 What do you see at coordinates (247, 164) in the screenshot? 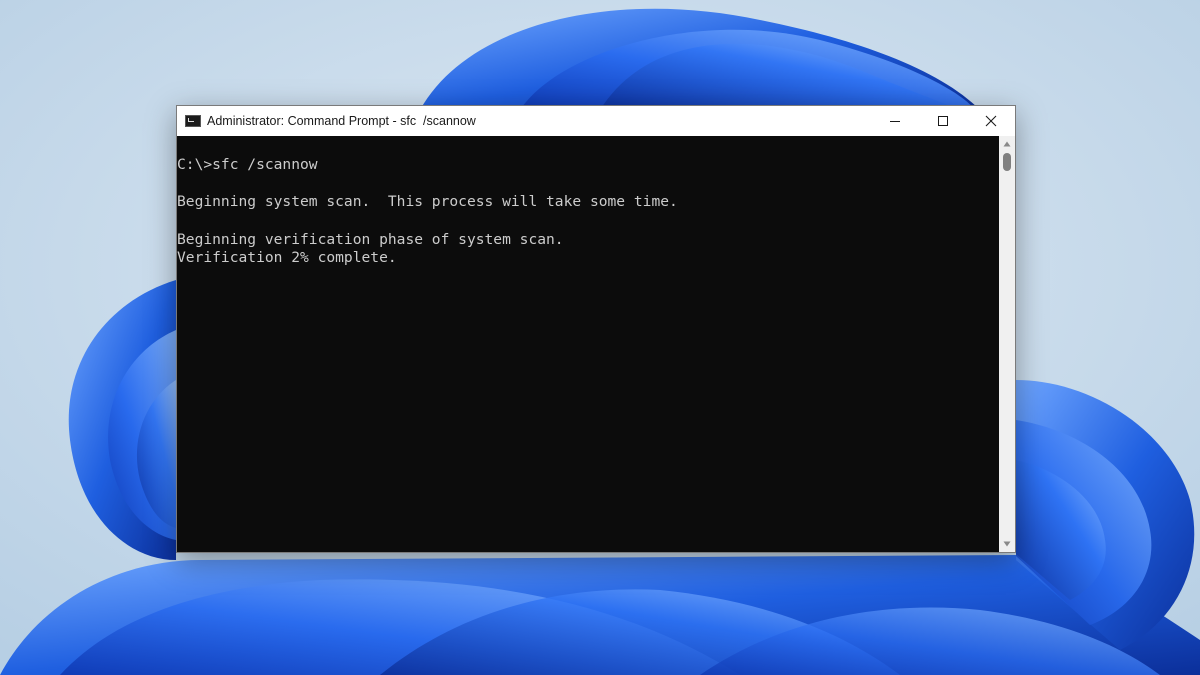
I see `console-line: C:\>sfc /scannow` at bounding box center [247, 164].